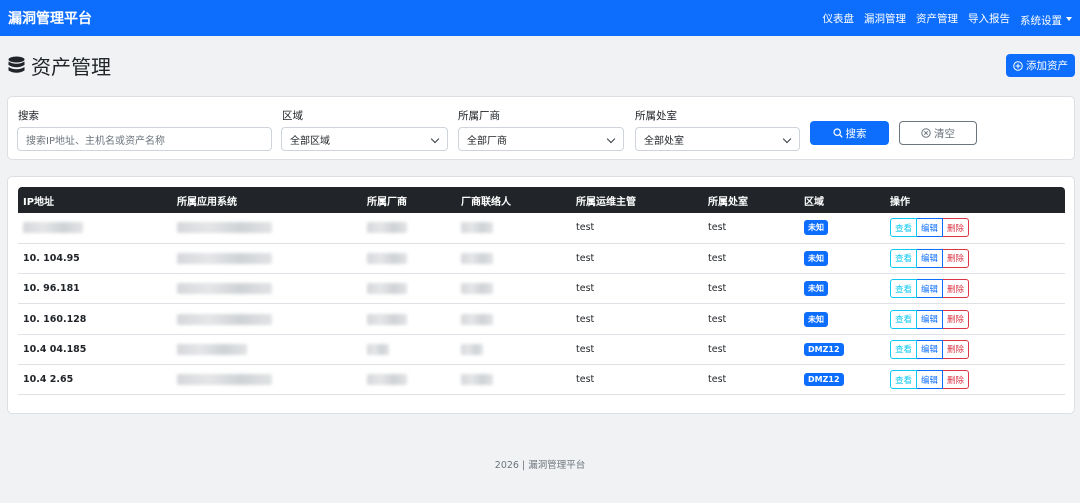 This screenshot has width=1080, height=503. What do you see at coordinates (487, 141) in the screenshot?
I see `vendor-select-value: 全部厂商` at bounding box center [487, 141].